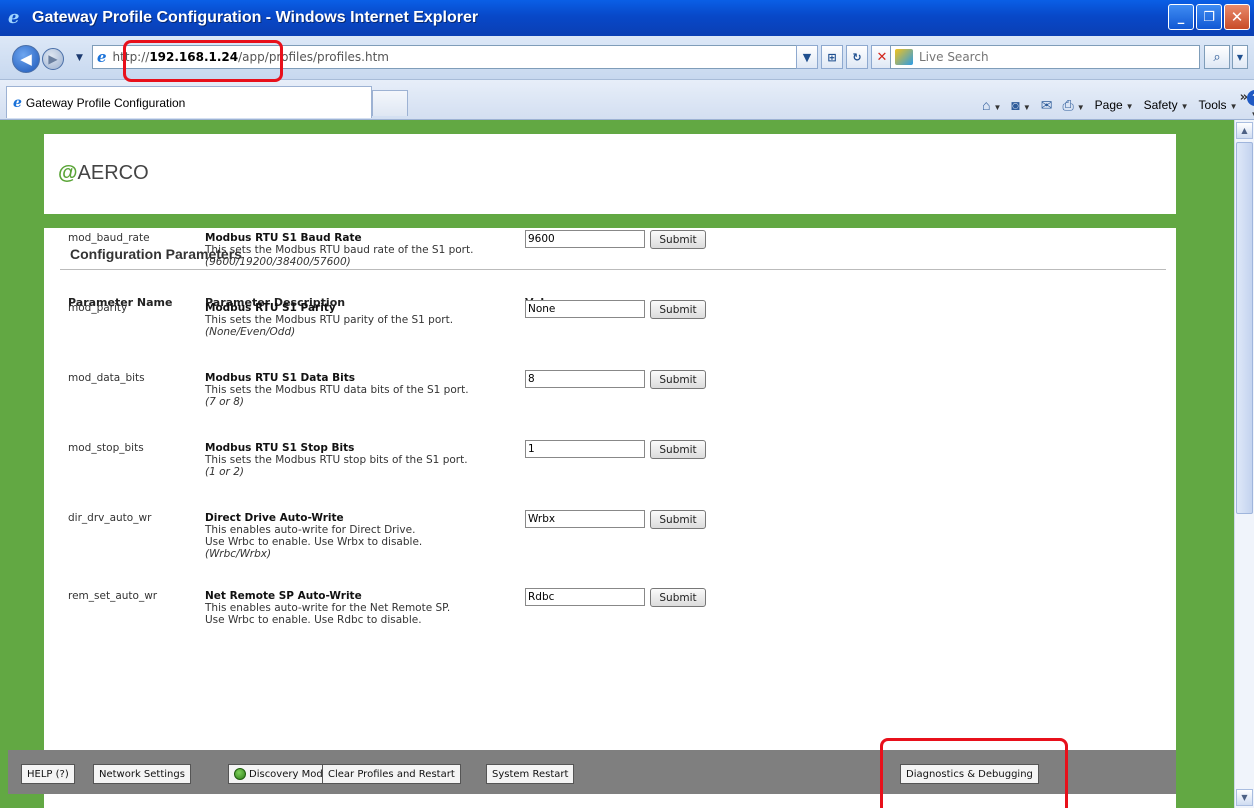 This screenshot has height=808, width=1254. I want to click on window-controls: _ ❐ ✕, so click(1209, 17).